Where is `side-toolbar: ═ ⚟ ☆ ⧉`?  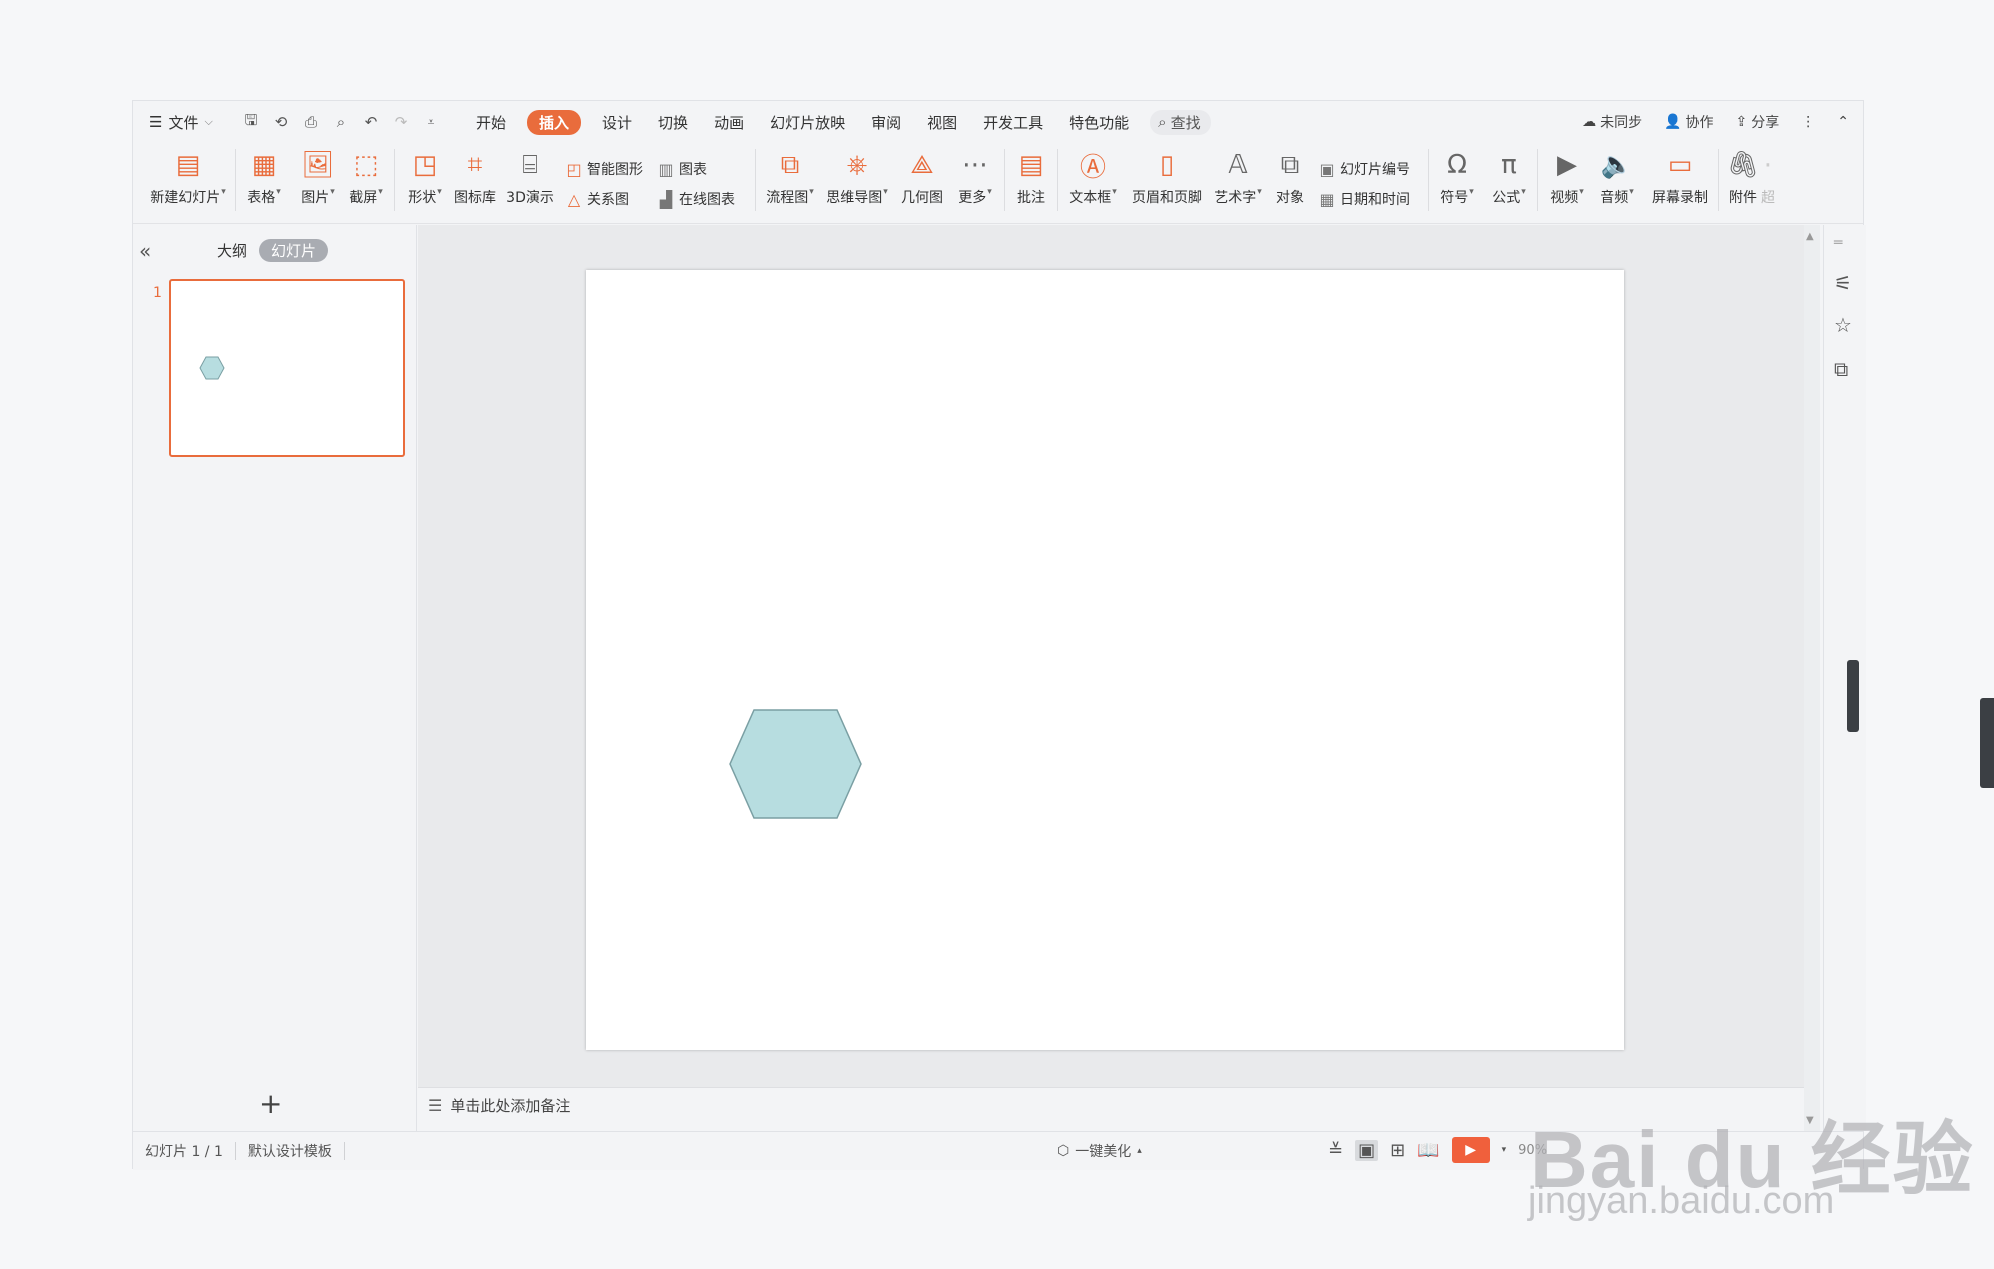 side-toolbar: ═ ⚟ ☆ ⧉ is located at coordinates (1844, 678).